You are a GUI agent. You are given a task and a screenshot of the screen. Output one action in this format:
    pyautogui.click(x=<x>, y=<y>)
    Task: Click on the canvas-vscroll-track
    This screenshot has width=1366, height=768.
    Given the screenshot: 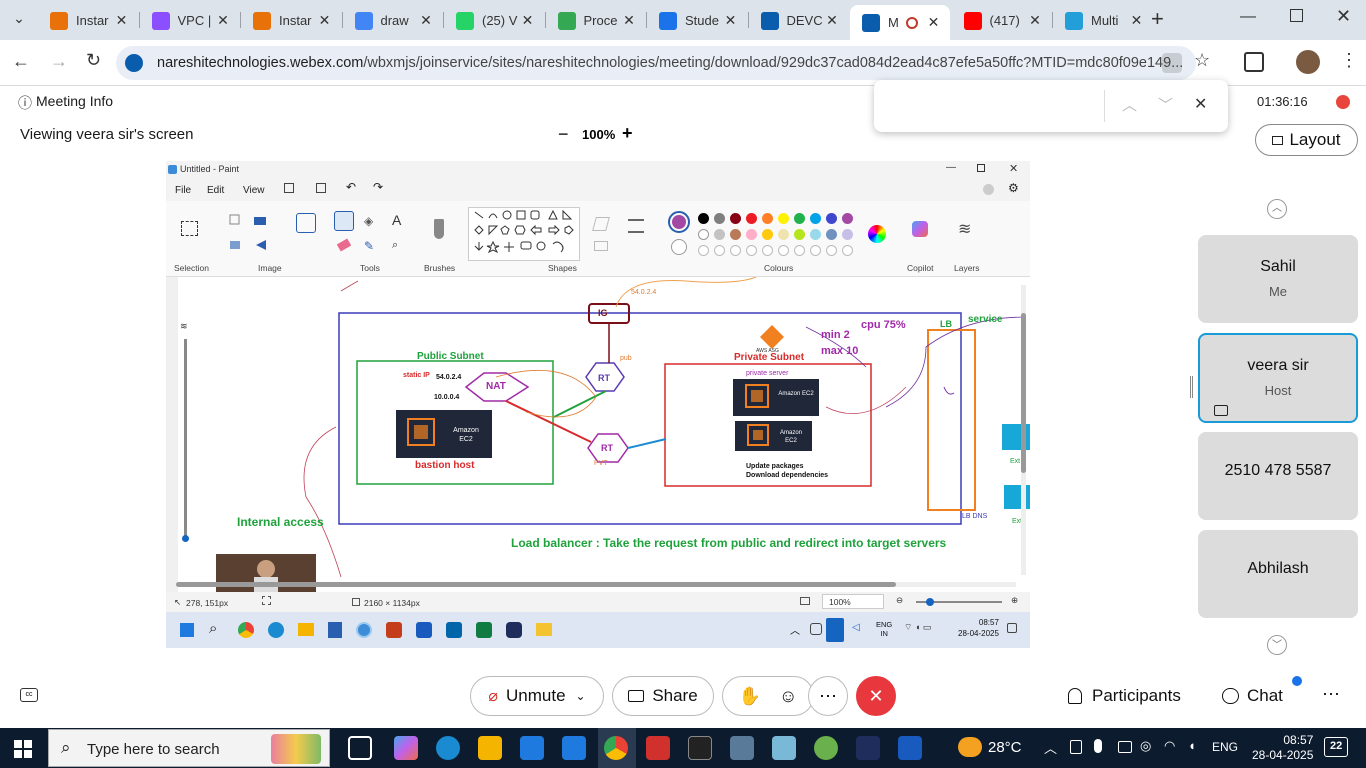 What is the action you would take?
    pyautogui.click(x=1023, y=430)
    